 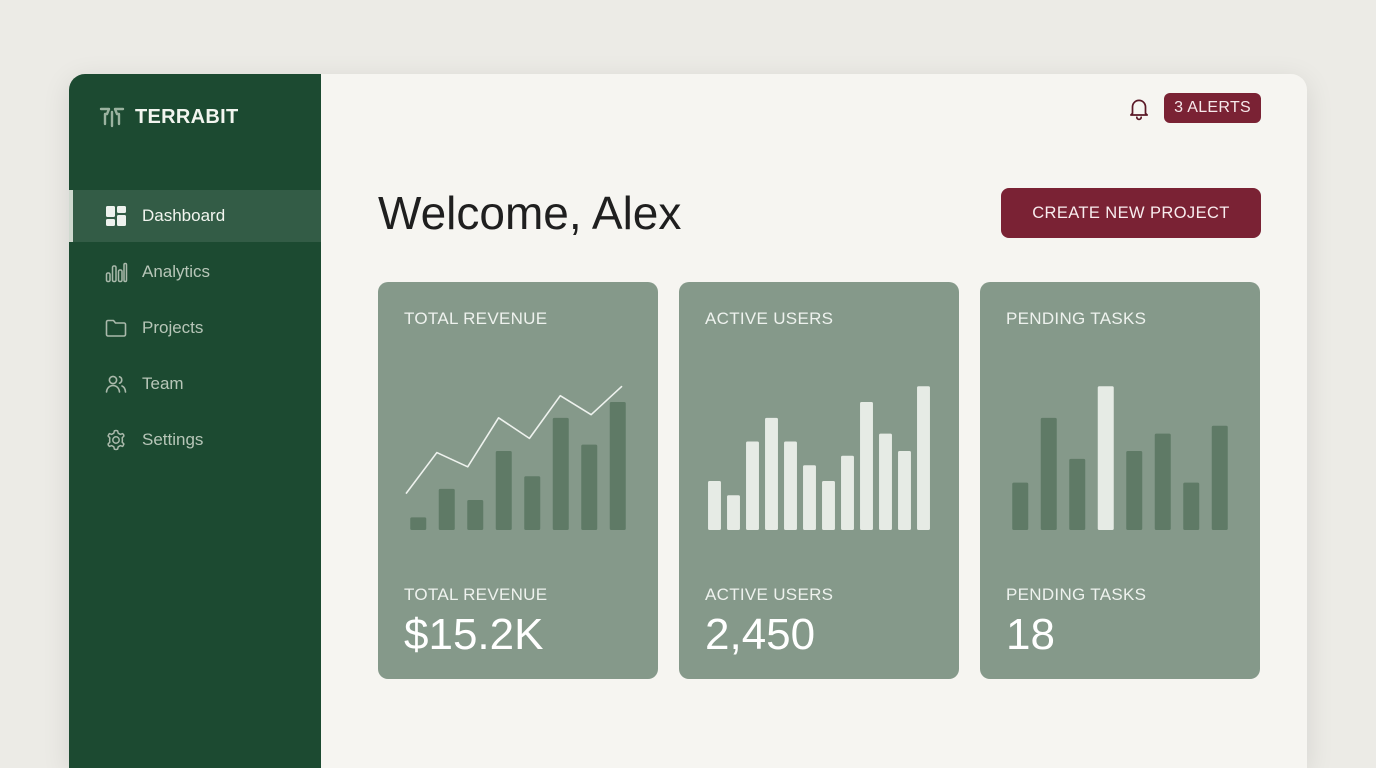 What do you see at coordinates (760, 634) in the screenshot?
I see `card-value: 2,450` at bounding box center [760, 634].